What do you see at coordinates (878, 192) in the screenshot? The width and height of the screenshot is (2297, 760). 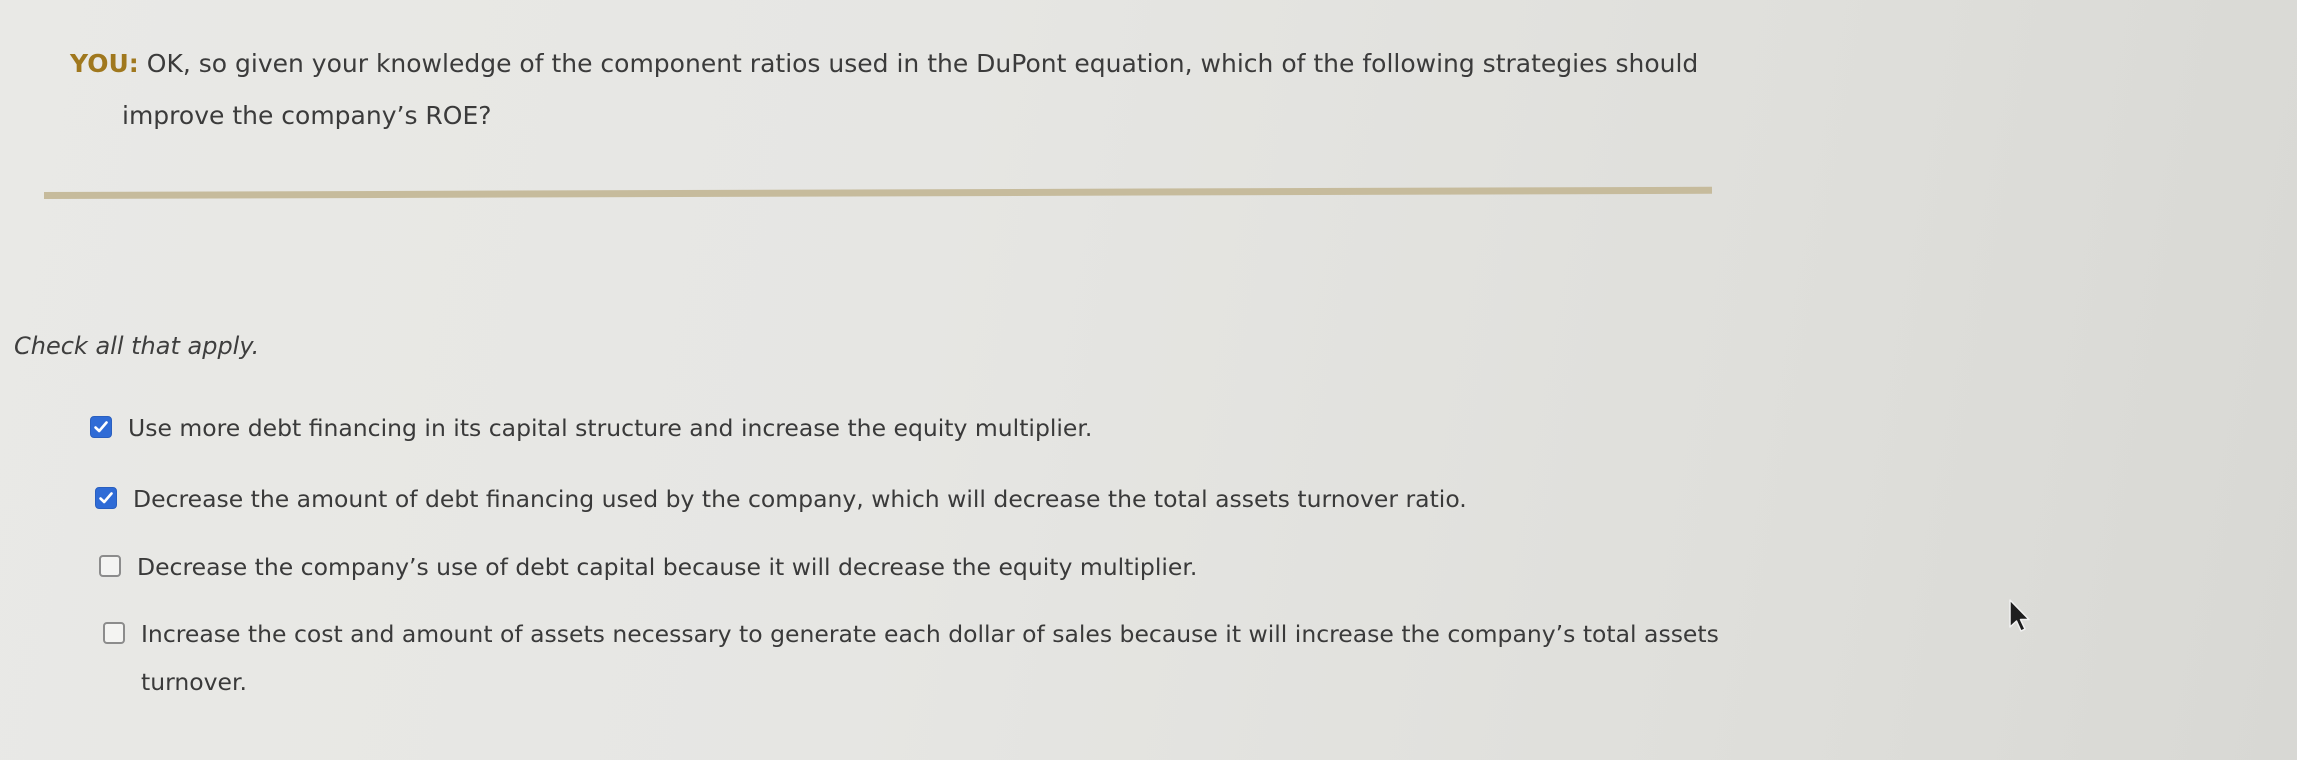 I see `divider` at bounding box center [878, 192].